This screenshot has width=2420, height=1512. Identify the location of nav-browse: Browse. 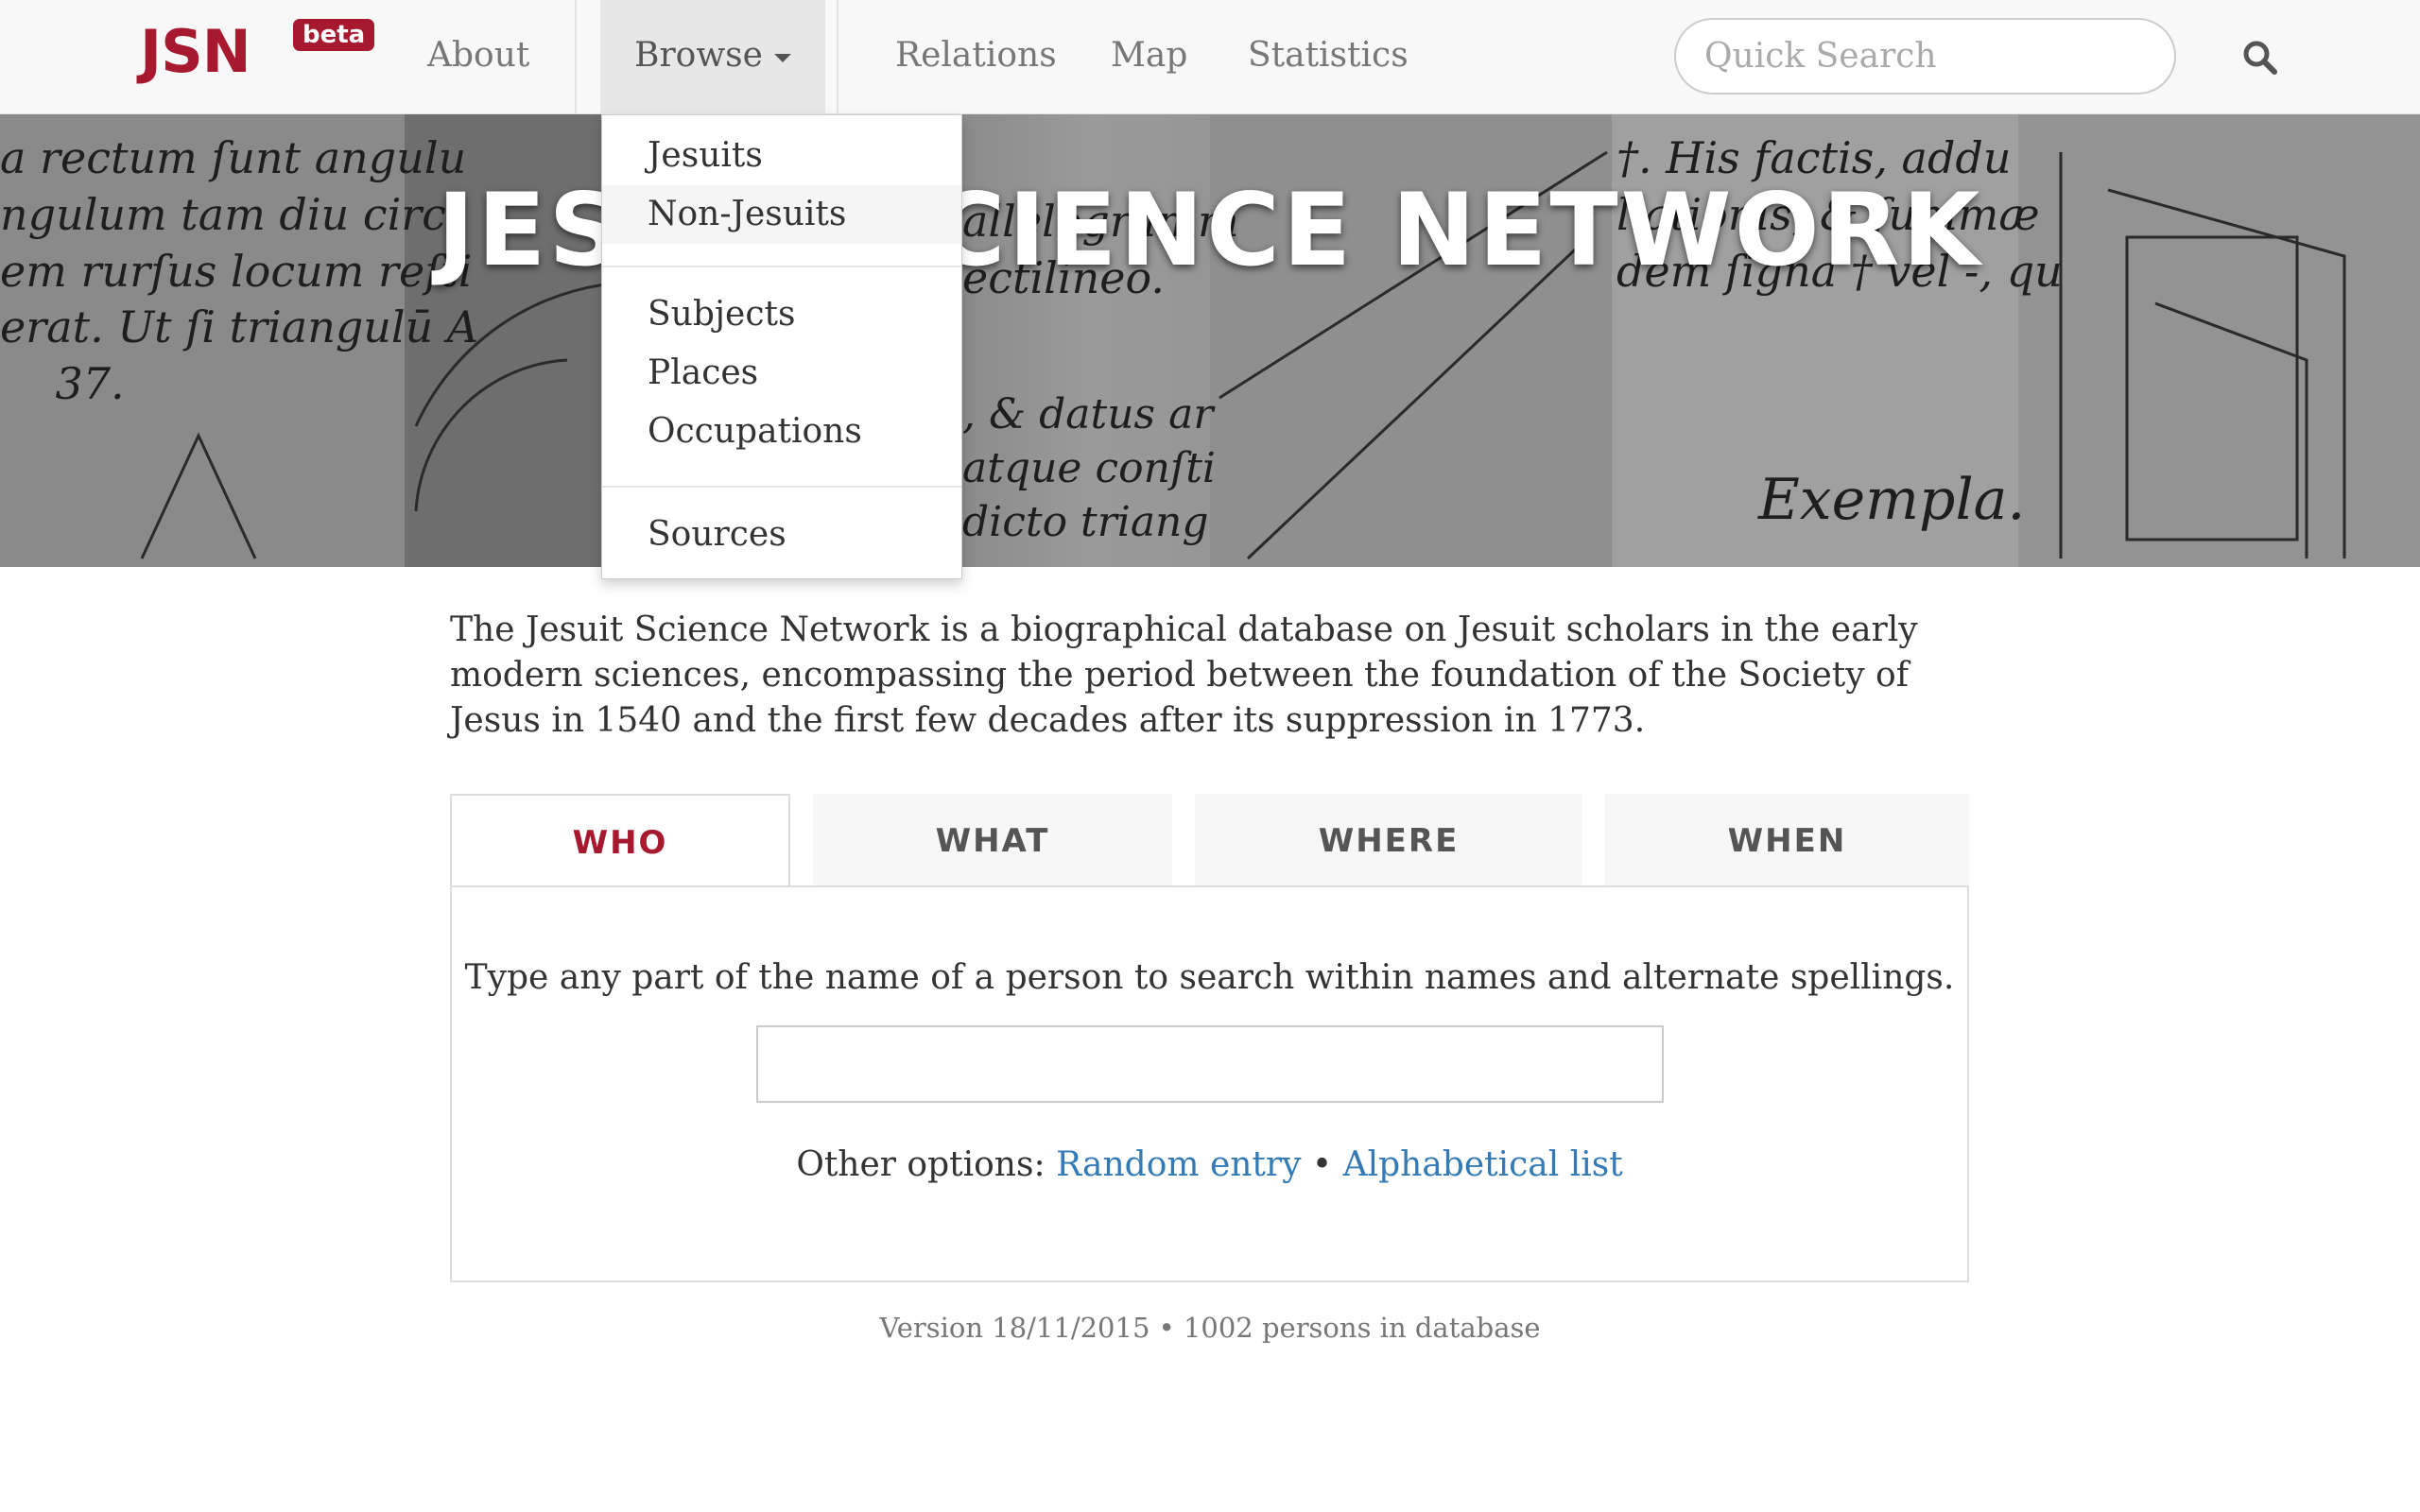
(712, 57).